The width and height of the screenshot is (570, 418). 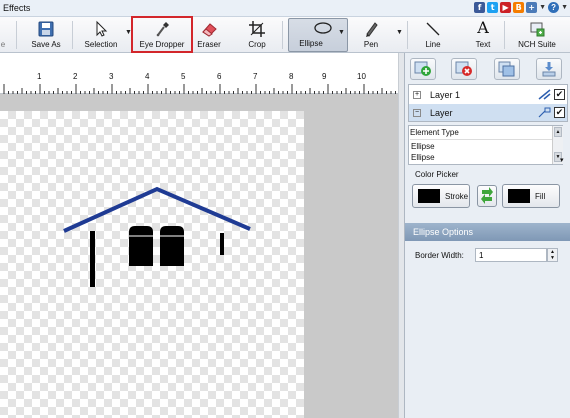 What do you see at coordinates (532, 7) in the screenshot?
I see `share-icon: +` at bounding box center [532, 7].